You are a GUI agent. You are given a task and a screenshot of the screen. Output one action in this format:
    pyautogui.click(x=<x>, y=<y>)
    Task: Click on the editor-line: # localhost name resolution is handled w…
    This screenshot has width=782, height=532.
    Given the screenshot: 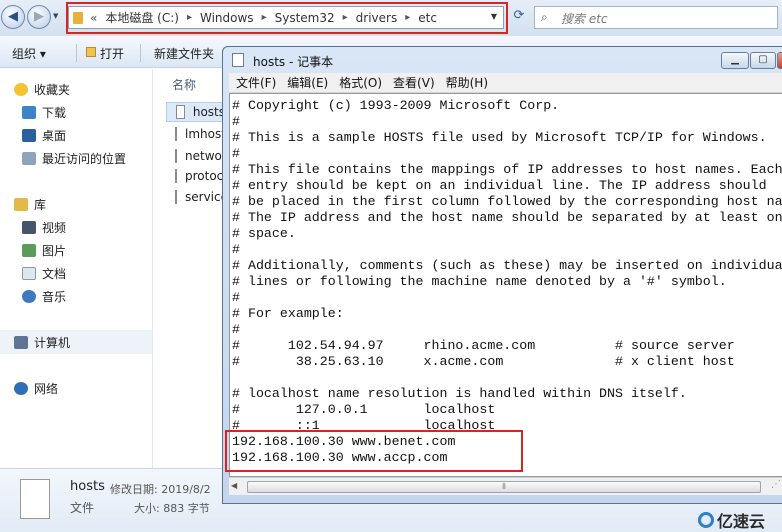 What is the action you would take?
    pyautogui.click(x=459, y=393)
    